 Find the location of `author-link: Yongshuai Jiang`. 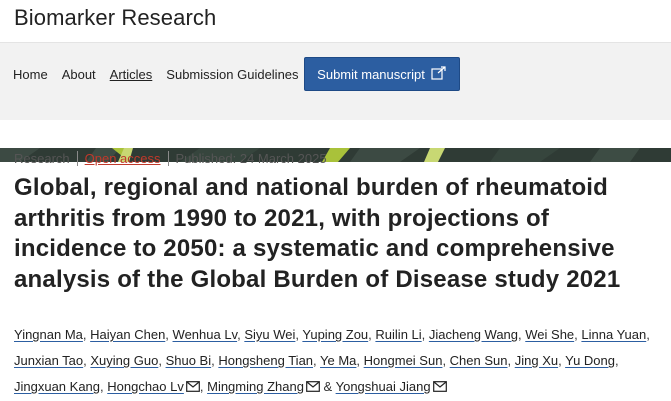

author-link: Yongshuai Jiang is located at coordinates (383, 386).